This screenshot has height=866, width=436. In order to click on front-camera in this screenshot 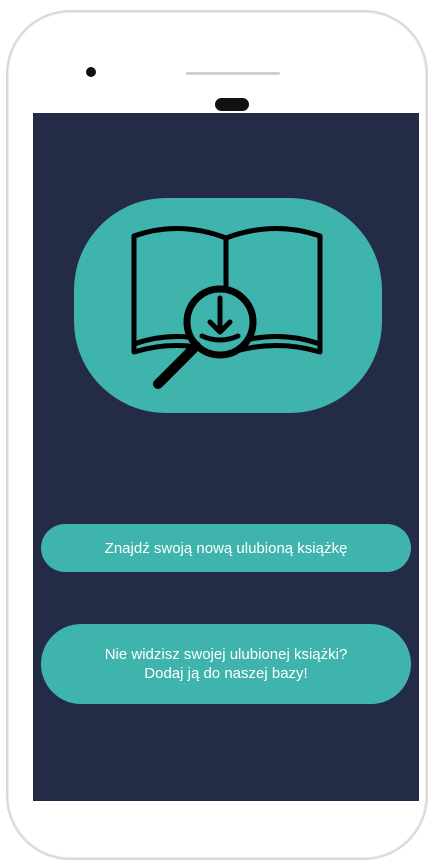, I will do `click(91, 72)`.